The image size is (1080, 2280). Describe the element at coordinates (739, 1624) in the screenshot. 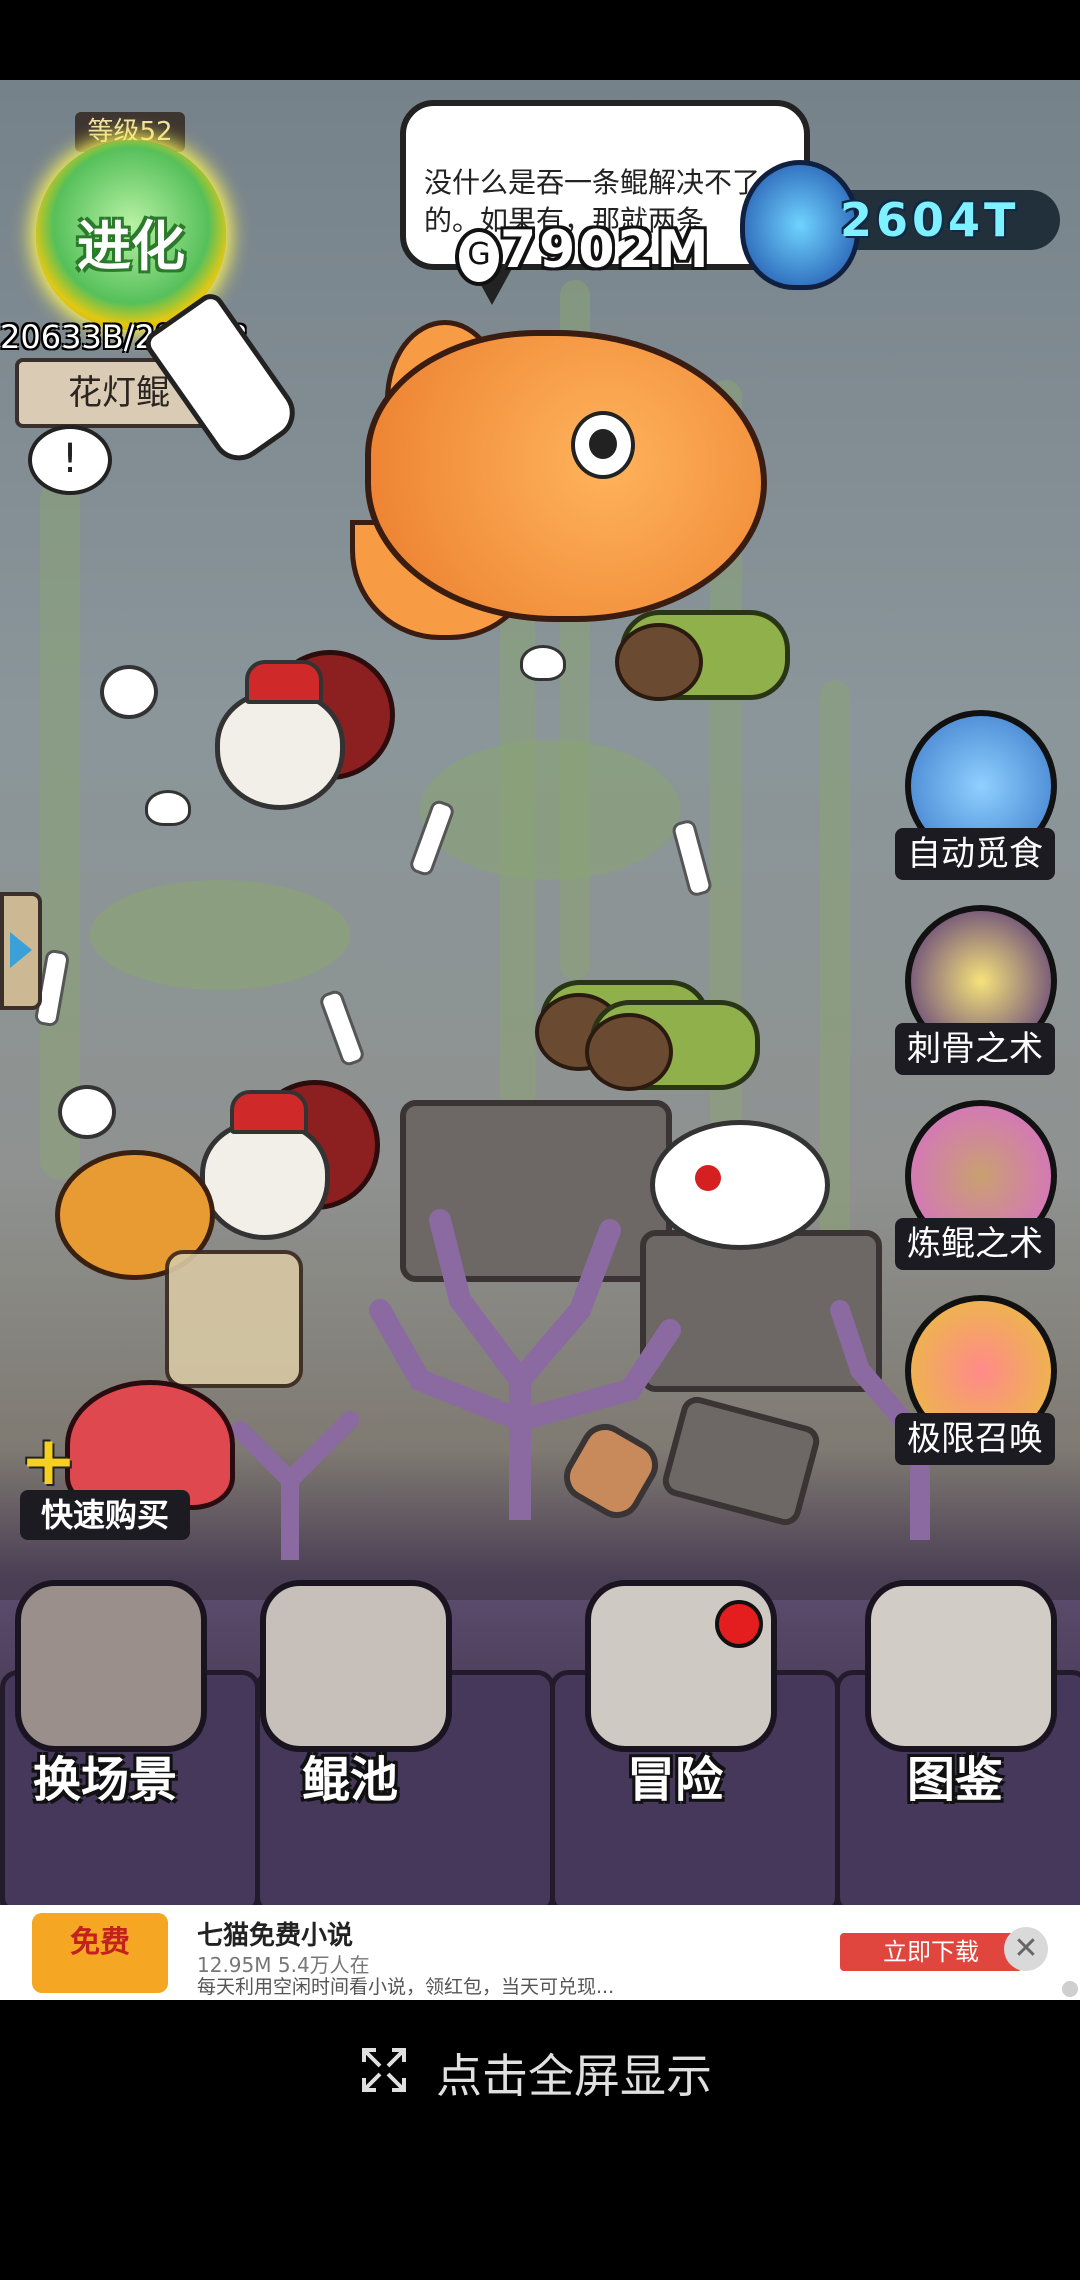

I see `notification-dot` at that location.